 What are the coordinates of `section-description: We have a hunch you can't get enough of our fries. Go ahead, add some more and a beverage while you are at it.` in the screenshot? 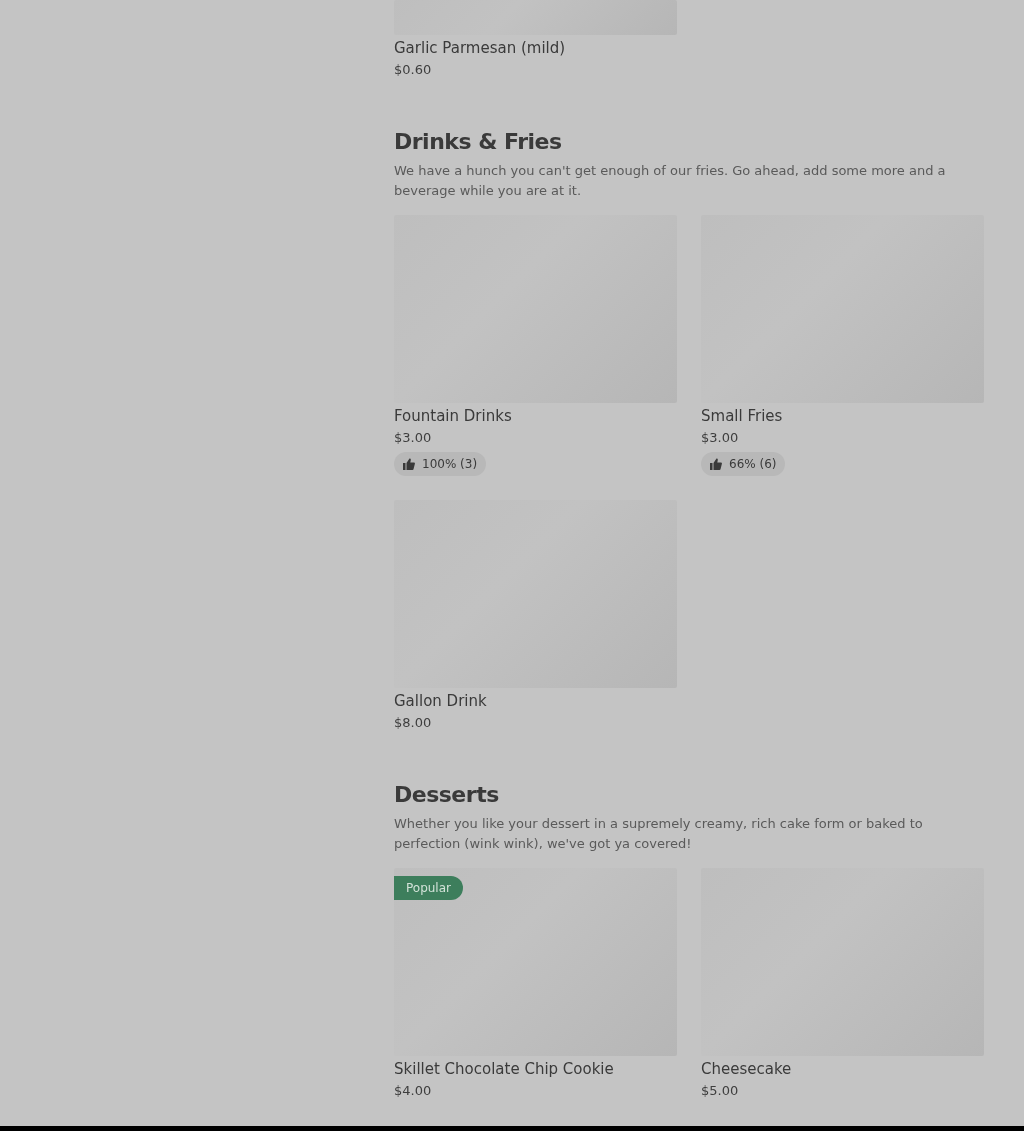 It's located at (670, 181).